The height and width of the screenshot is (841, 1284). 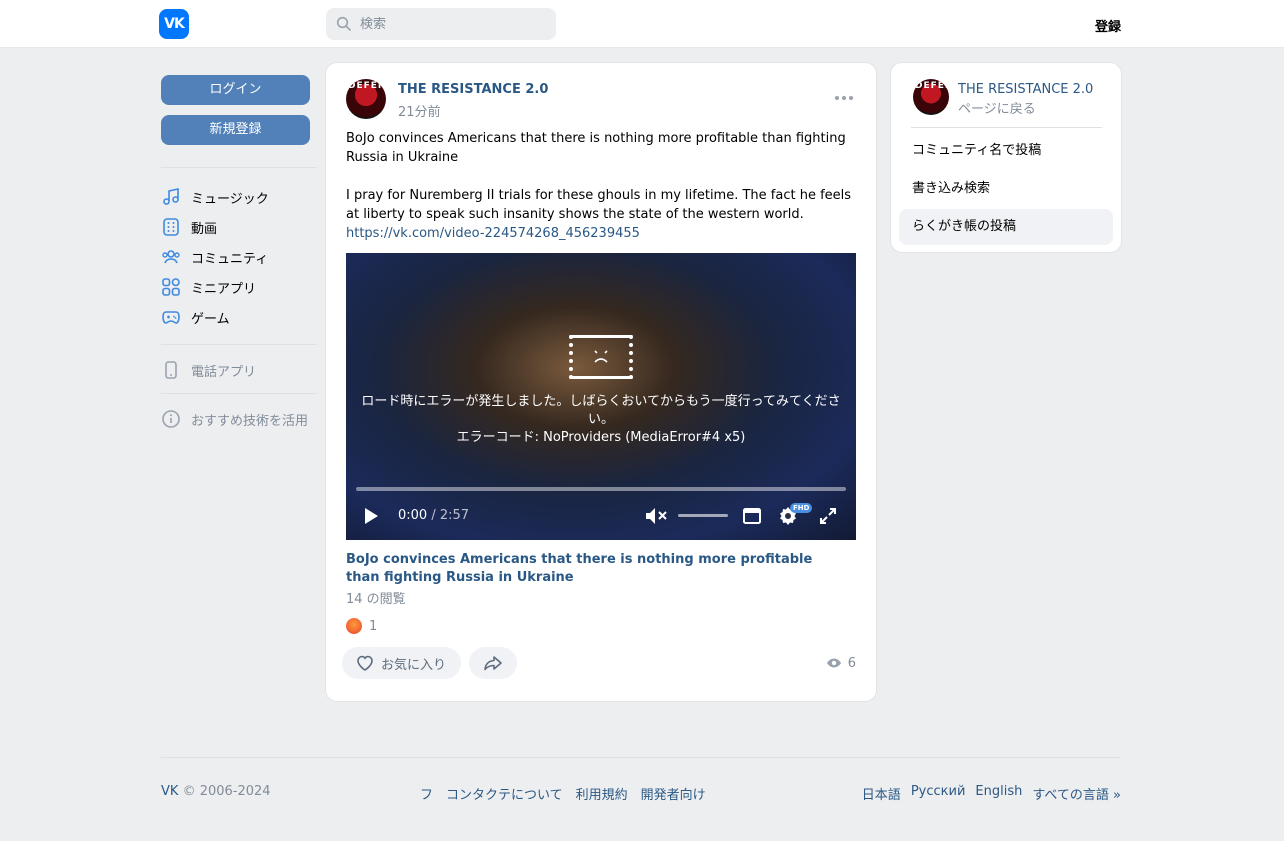 I want to click on search-input, so click(x=455, y=24).